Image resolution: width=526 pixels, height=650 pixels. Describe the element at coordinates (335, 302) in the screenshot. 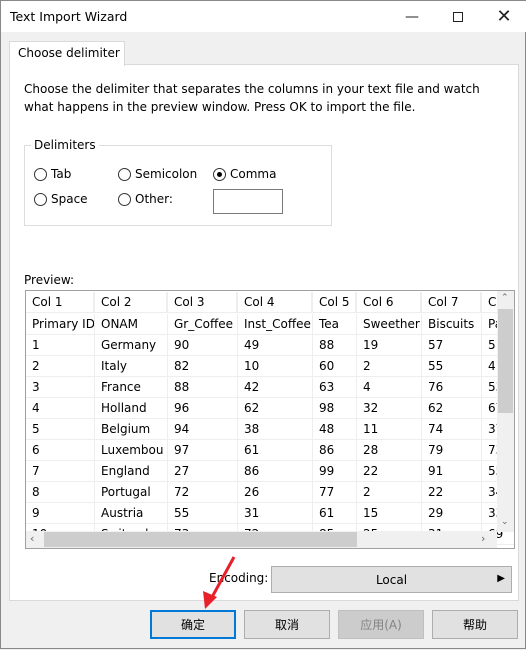

I see `column-header: Col 5` at that location.